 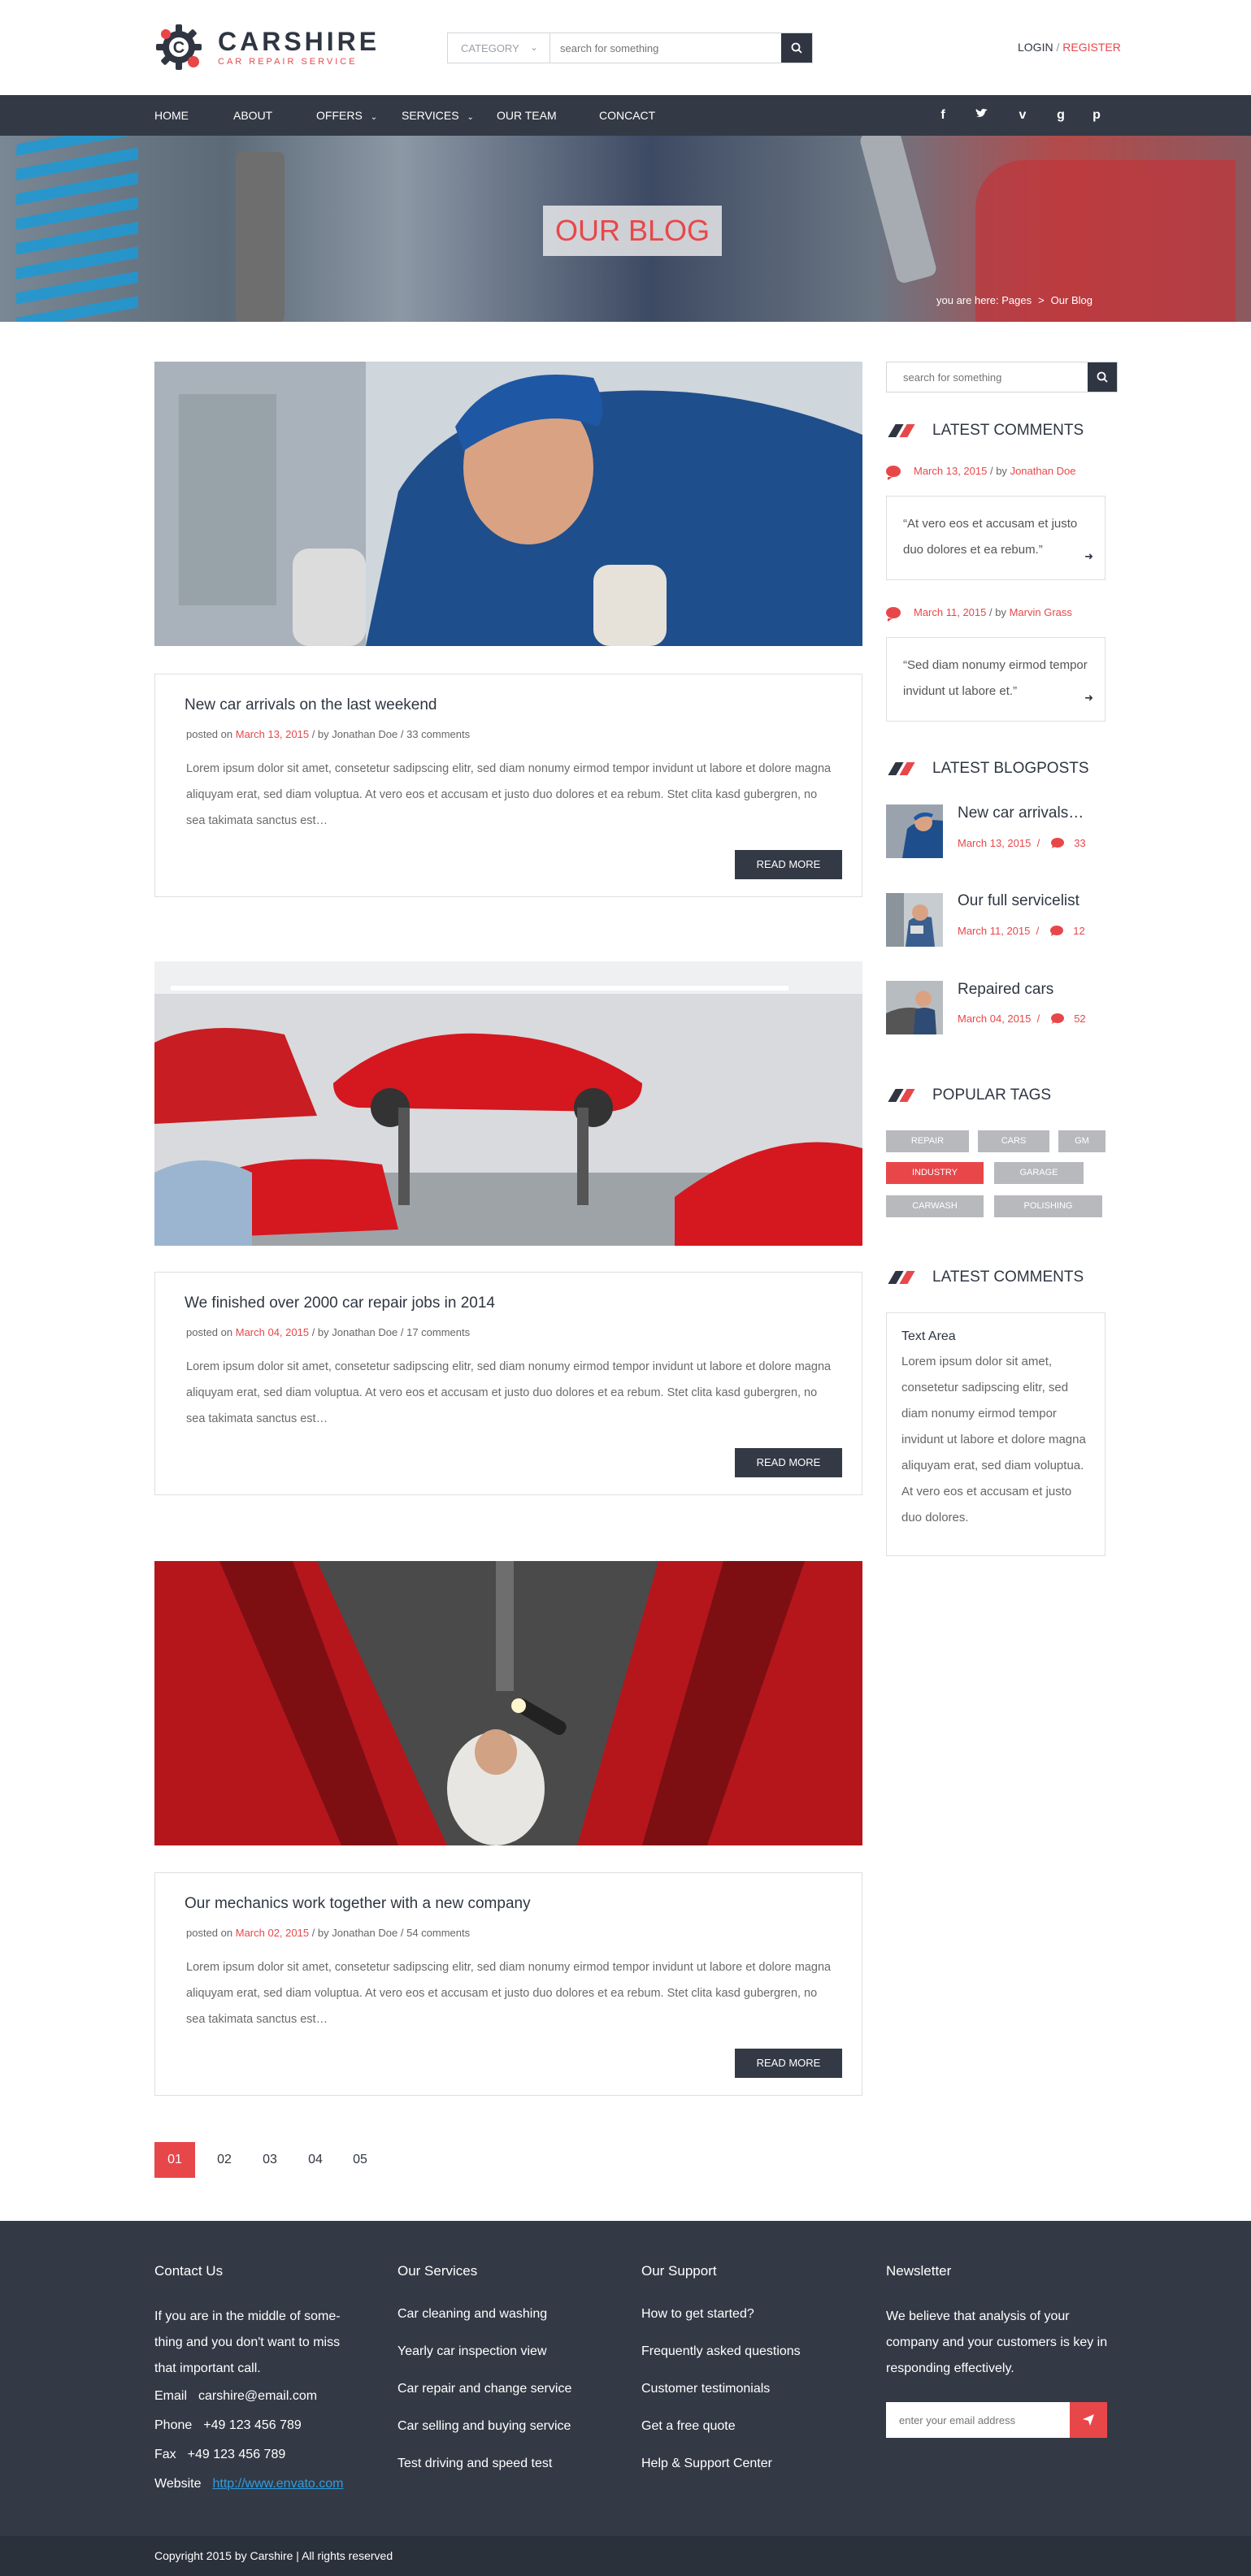 What do you see at coordinates (935, 1206) in the screenshot?
I see `tag-carwash: CARWASH` at bounding box center [935, 1206].